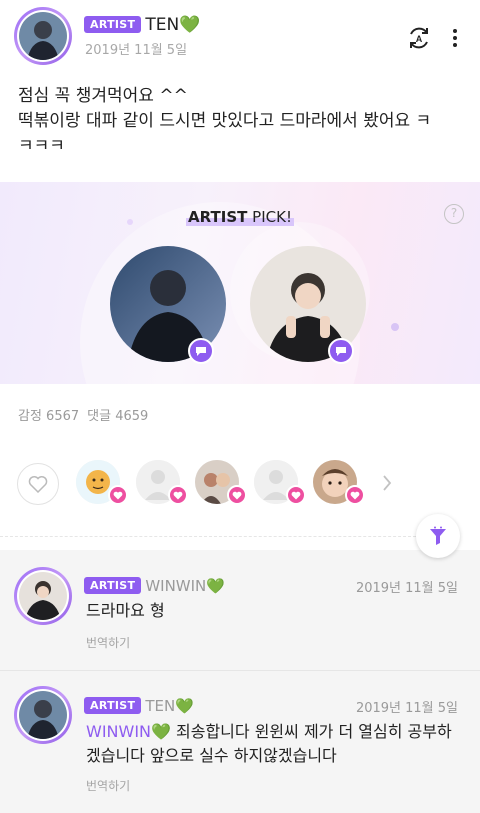 Image resolution: width=480 pixels, height=813 pixels. What do you see at coordinates (454, 214) in the screenshot?
I see `help-icon: ?` at bounding box center [454, 214].